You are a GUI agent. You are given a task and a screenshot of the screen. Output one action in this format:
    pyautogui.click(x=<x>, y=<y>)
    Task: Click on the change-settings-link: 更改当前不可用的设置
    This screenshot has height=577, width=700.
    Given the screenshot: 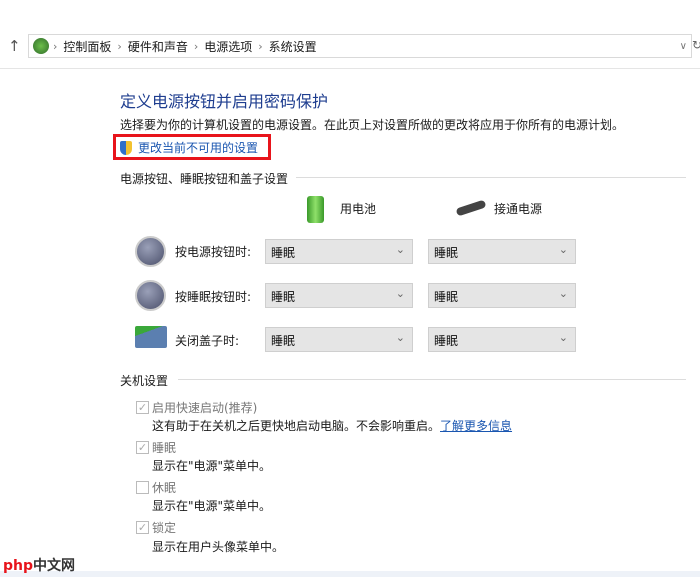 What is the action you would take?
    pyautogui.click(x=189, y=147)
    